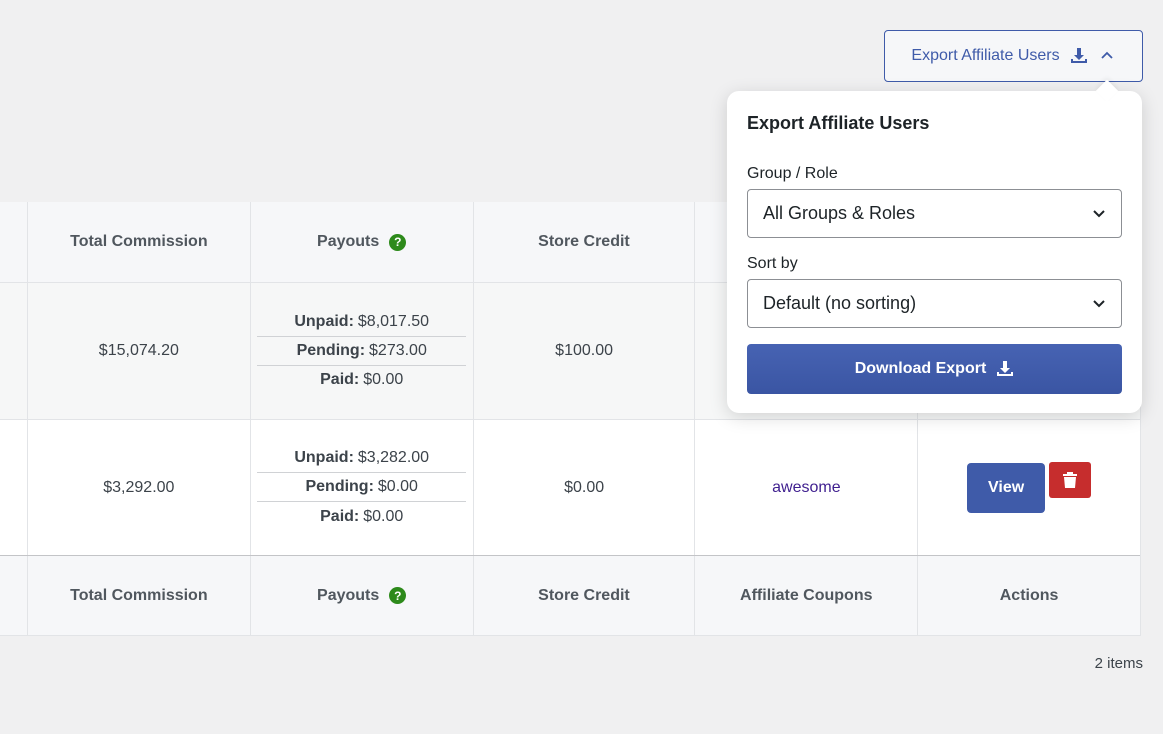 Image resolution: width=1163 pixels, height=734 pixels. I want to click on chevron-up-icon, so click(1107, 56).